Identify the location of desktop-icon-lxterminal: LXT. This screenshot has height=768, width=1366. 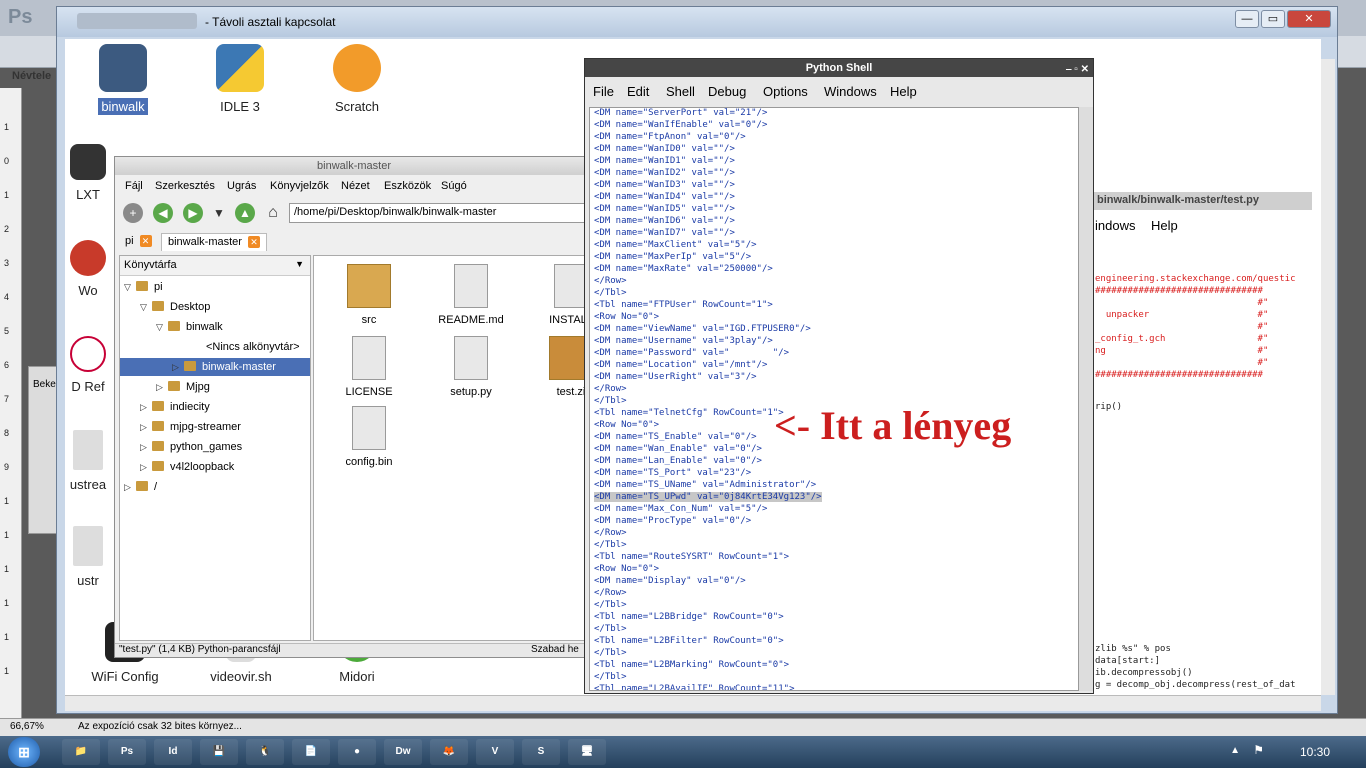
(88, 173).